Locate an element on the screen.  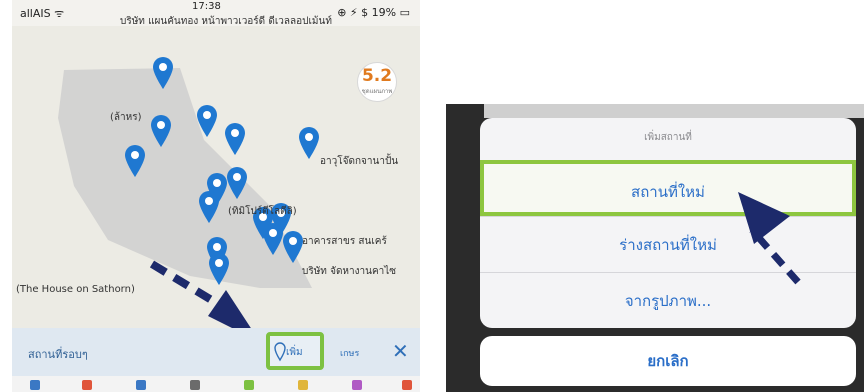
bottom-toolbar is located at coordinates (216, 384).